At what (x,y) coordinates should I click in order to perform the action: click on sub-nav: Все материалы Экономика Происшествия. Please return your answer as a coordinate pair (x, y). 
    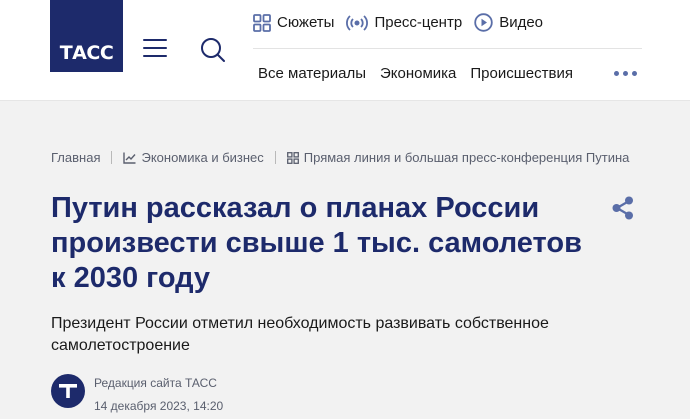
    Looking at the image, I should click on (422, 73).